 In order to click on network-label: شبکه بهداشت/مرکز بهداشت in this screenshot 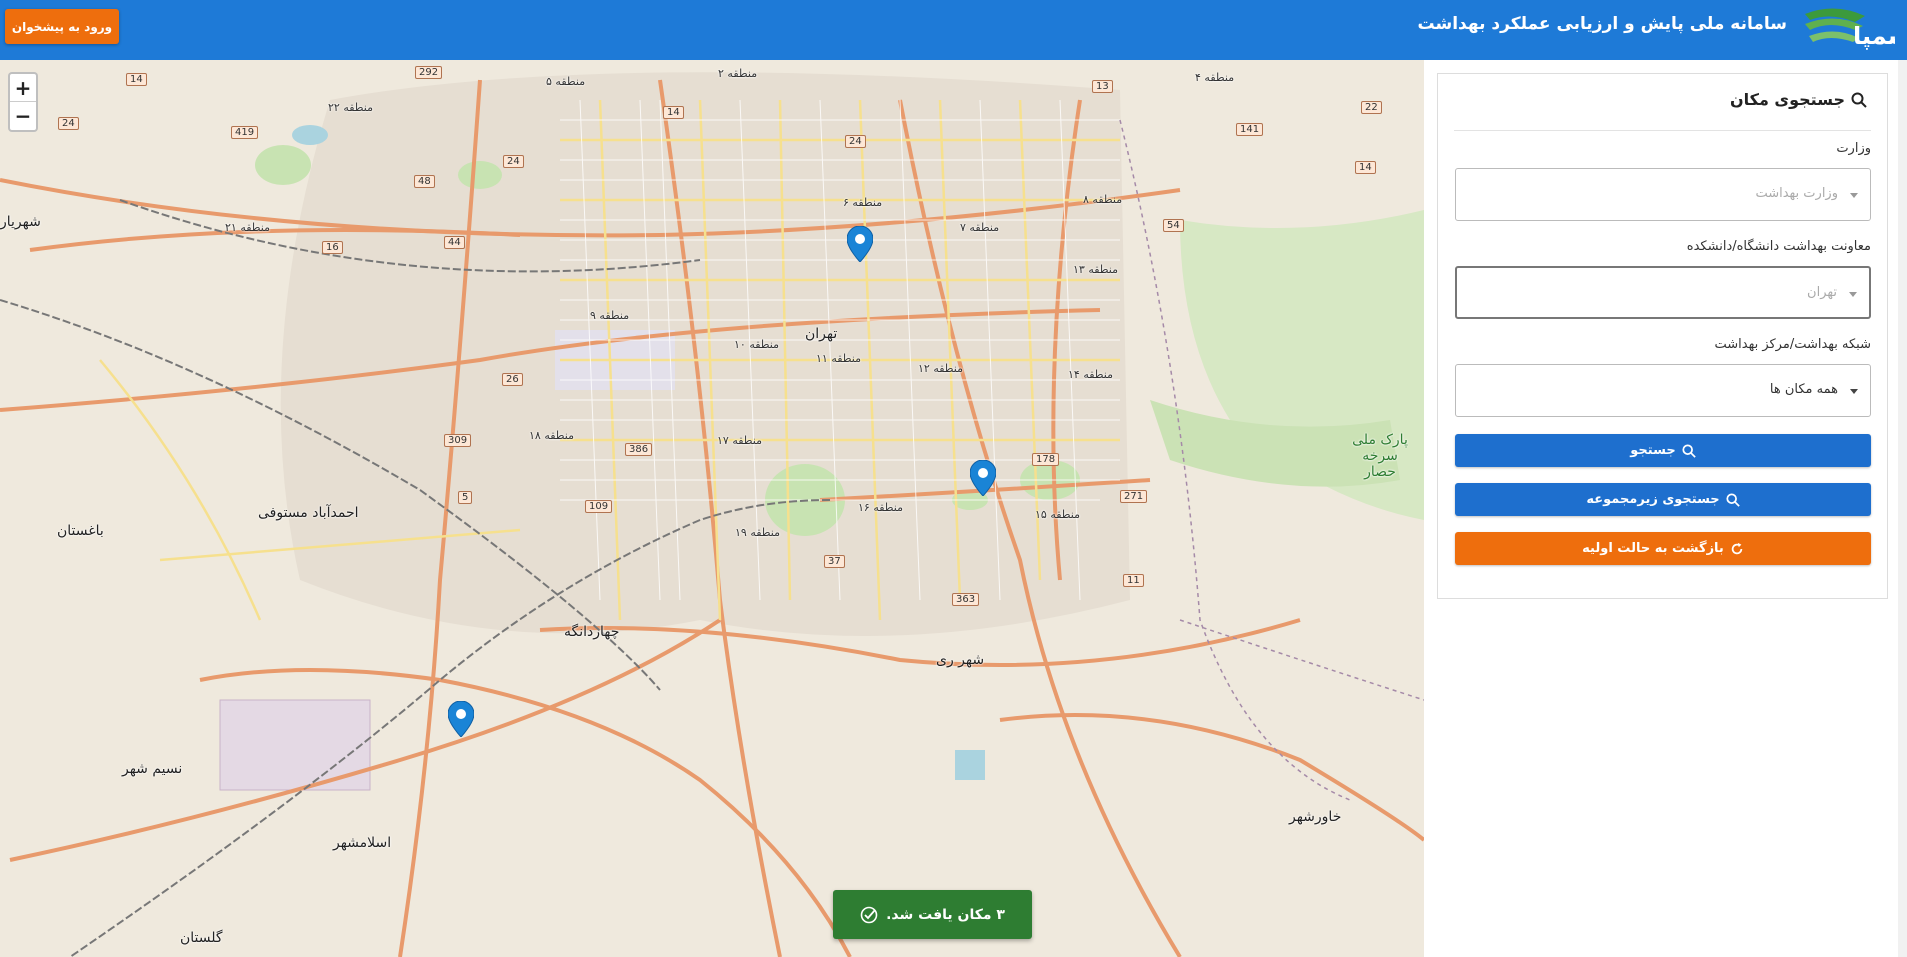, I will do `click(1792, 344)`.